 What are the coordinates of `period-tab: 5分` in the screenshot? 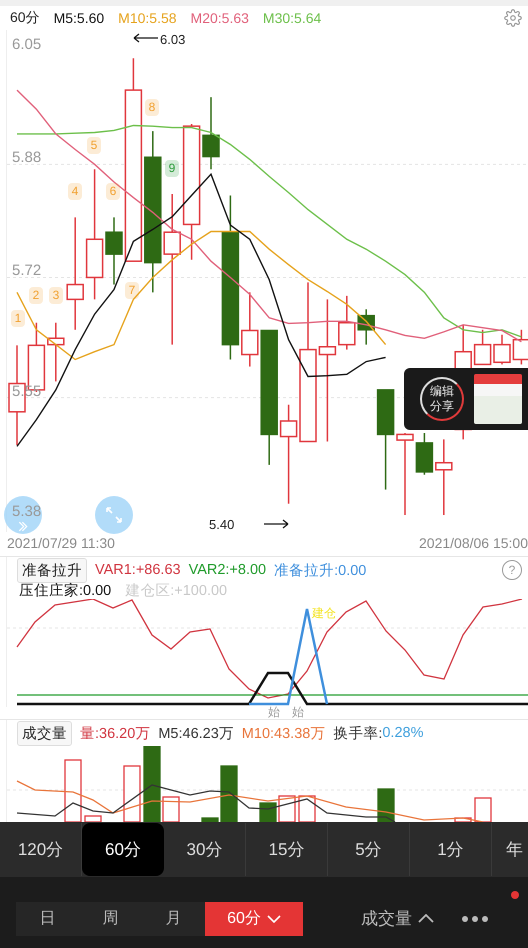 It's located at (369, 849).